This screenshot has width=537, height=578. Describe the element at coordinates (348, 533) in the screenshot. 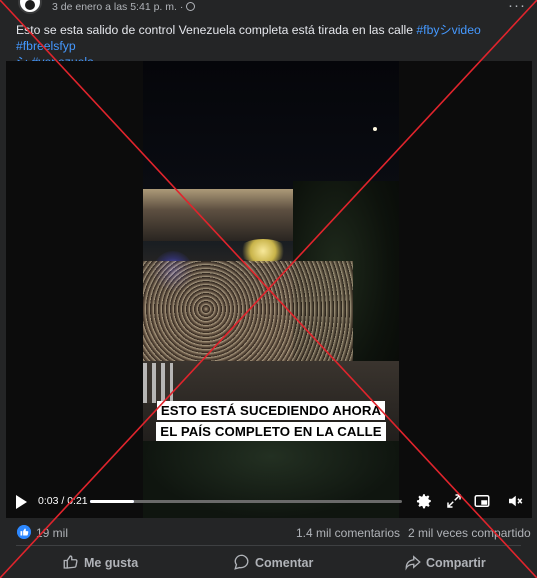

I see `comment-count: 1.4 mil comentarios` at that location.